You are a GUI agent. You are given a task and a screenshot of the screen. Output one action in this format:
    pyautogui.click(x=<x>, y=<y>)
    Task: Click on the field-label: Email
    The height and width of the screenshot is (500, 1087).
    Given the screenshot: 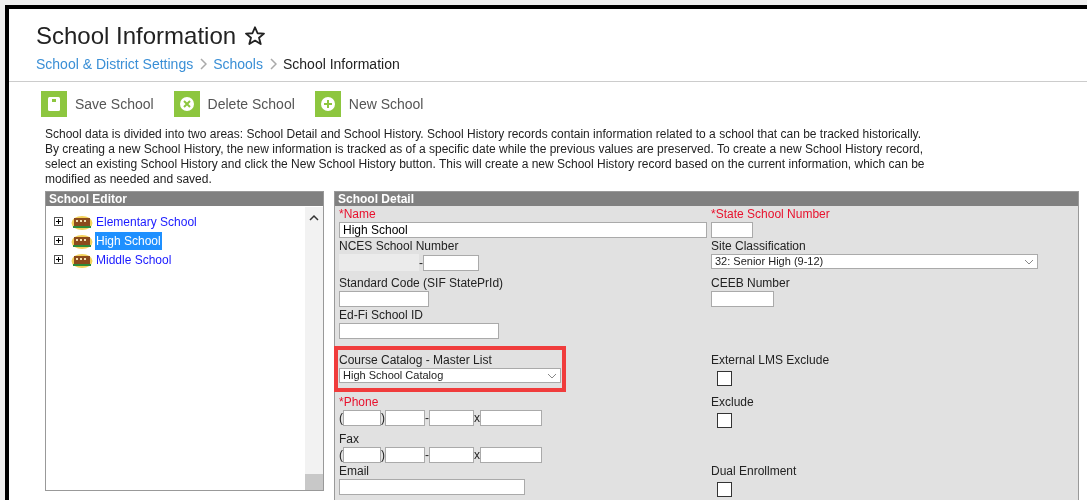 What is the action you would take?
    pyautogui.click(x=354, y=471)
    